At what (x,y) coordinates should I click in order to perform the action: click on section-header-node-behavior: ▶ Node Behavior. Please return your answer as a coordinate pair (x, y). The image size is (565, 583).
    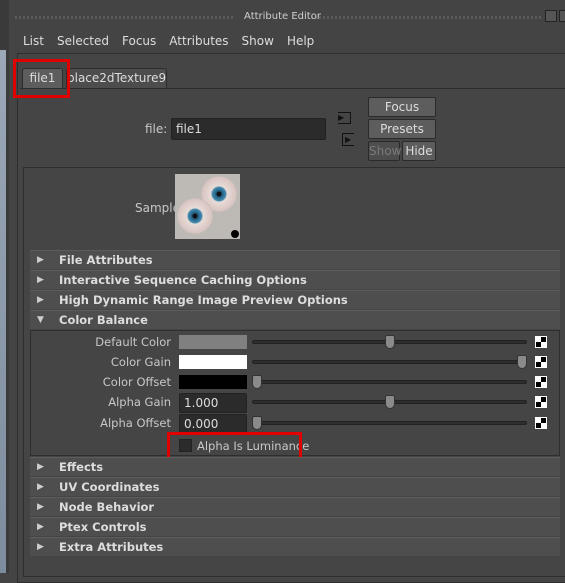
    Looking at the image, I should click on (295, 506).